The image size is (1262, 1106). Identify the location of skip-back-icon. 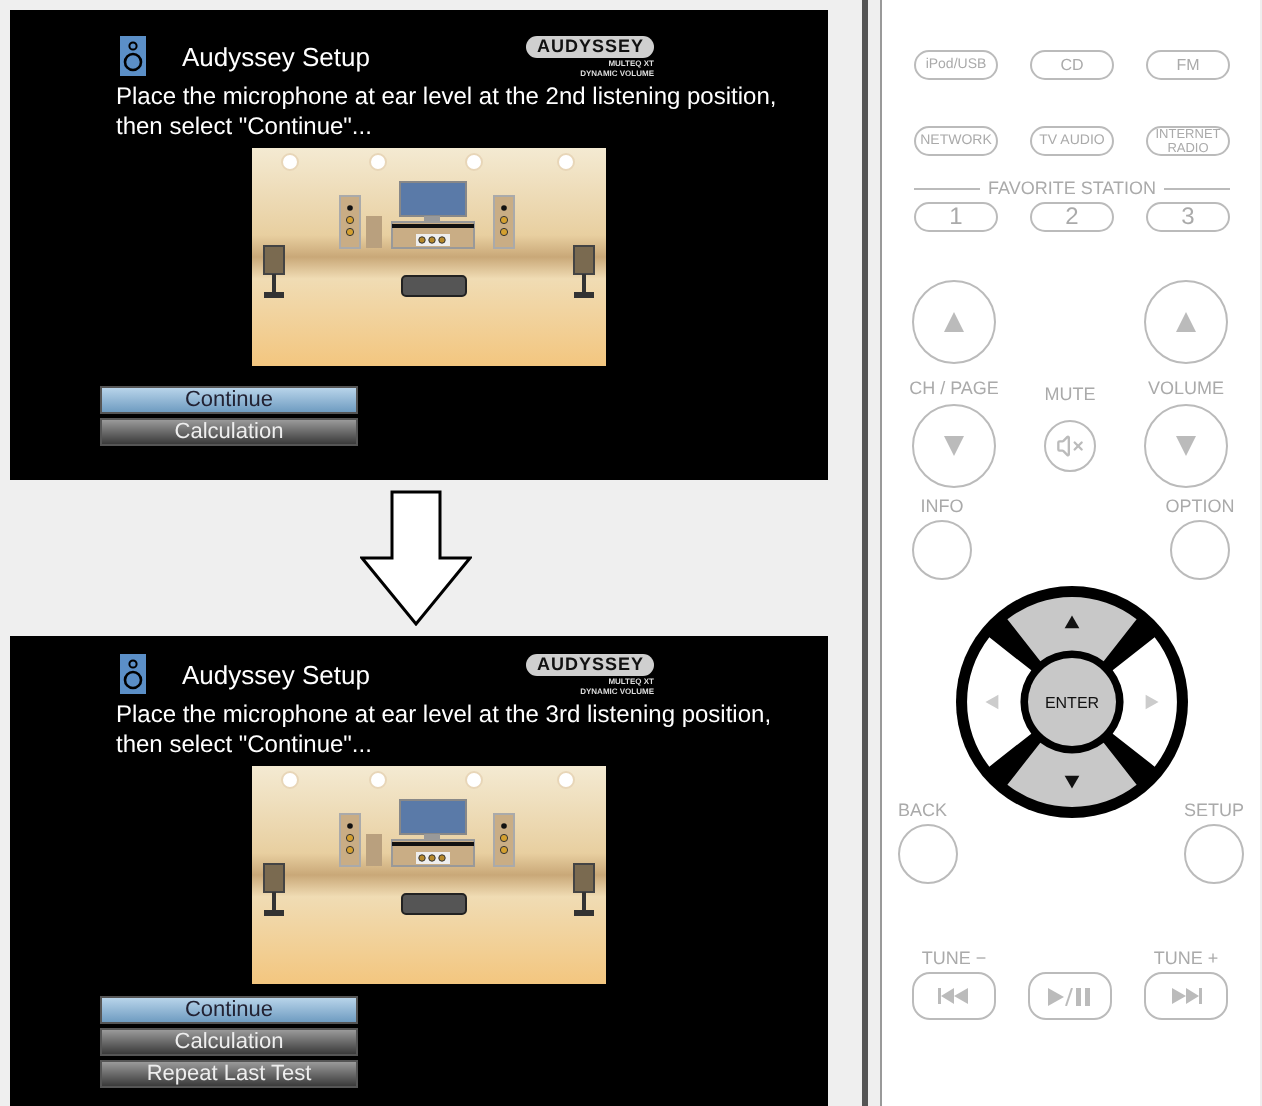
(954, 996).